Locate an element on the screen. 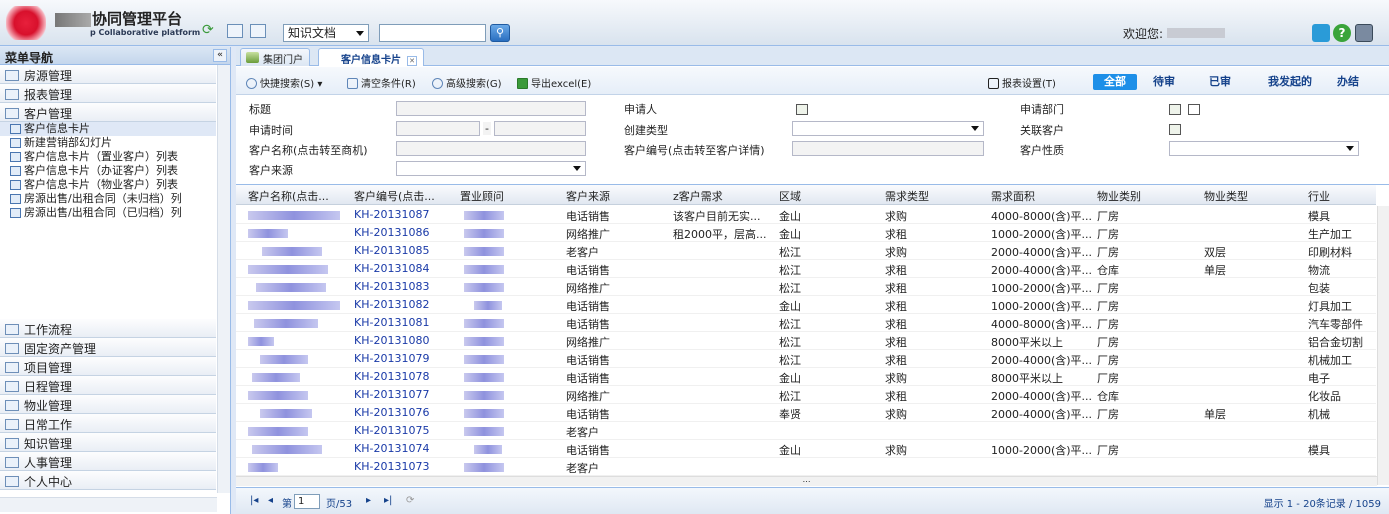 Image resolution: width=1389 pixels, height=514 pixels. clear-button: 清空条件(R) is located at coordinates (381, 82).